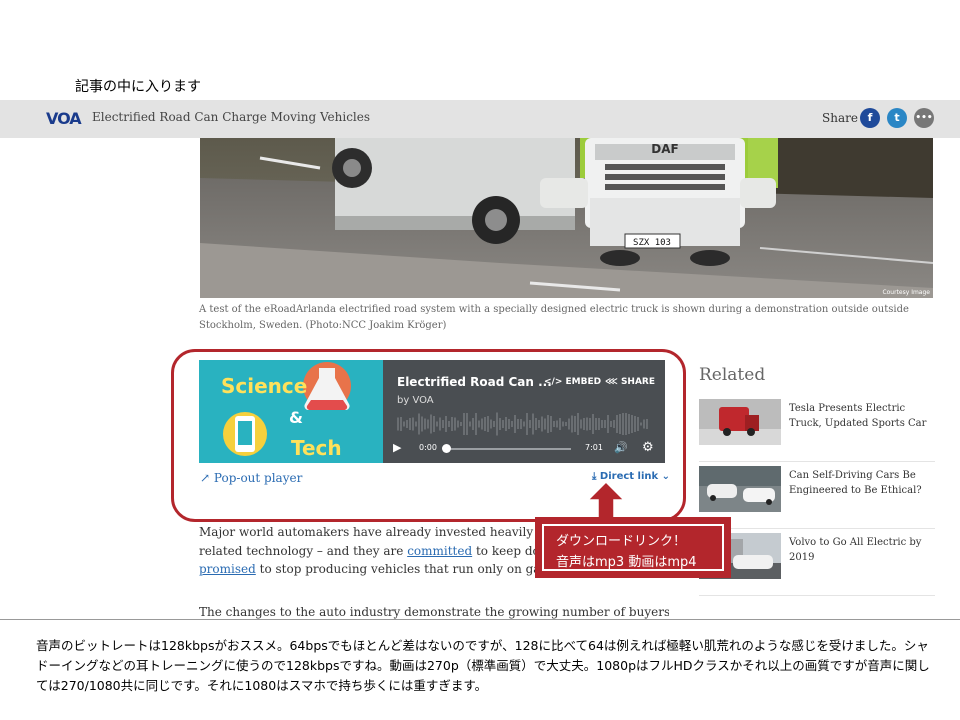  Describe the element at coordinates (64, 118) in the screenshot. I see `voa-logo: VOA` at that location.